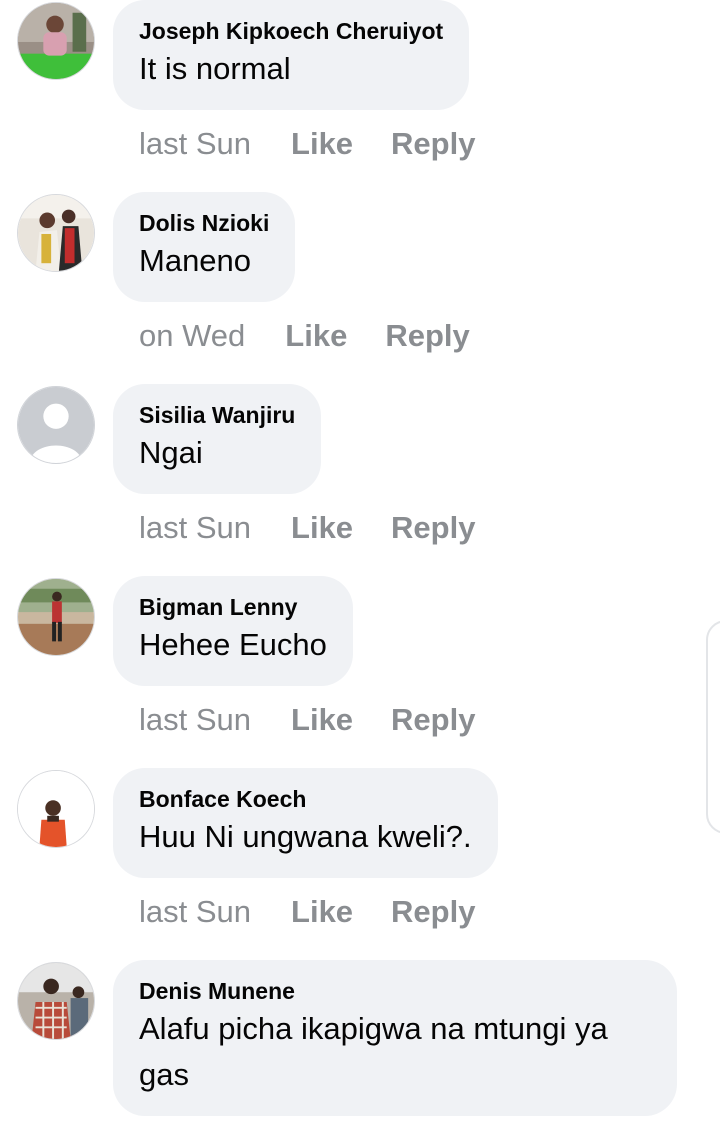 The image size is (720, 1124). Describe the element at coordinates (215, 68) in the screenshot. I see `comment-text: It is normal` at that location.